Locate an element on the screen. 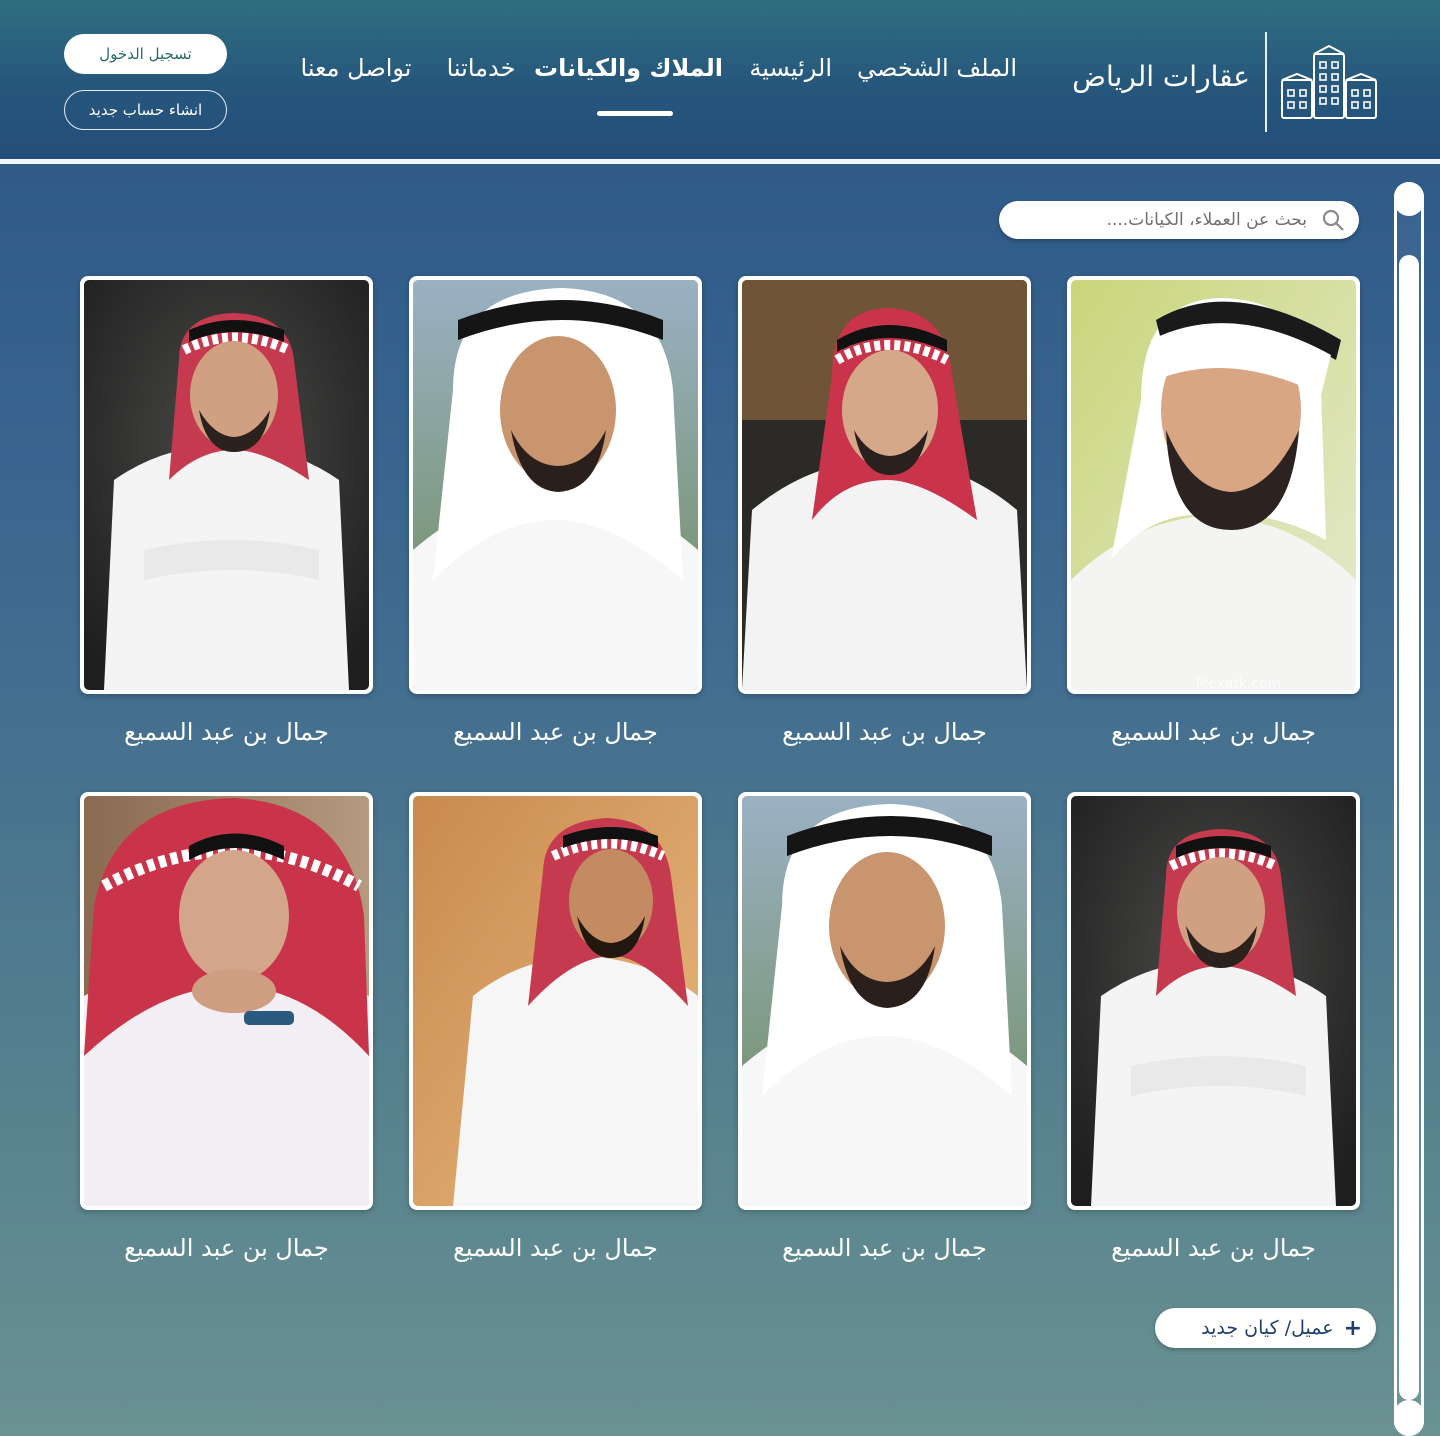 This screenshot has height=1436, width=1440. buildings-logo-icon is located at coordinates (1329, 81).